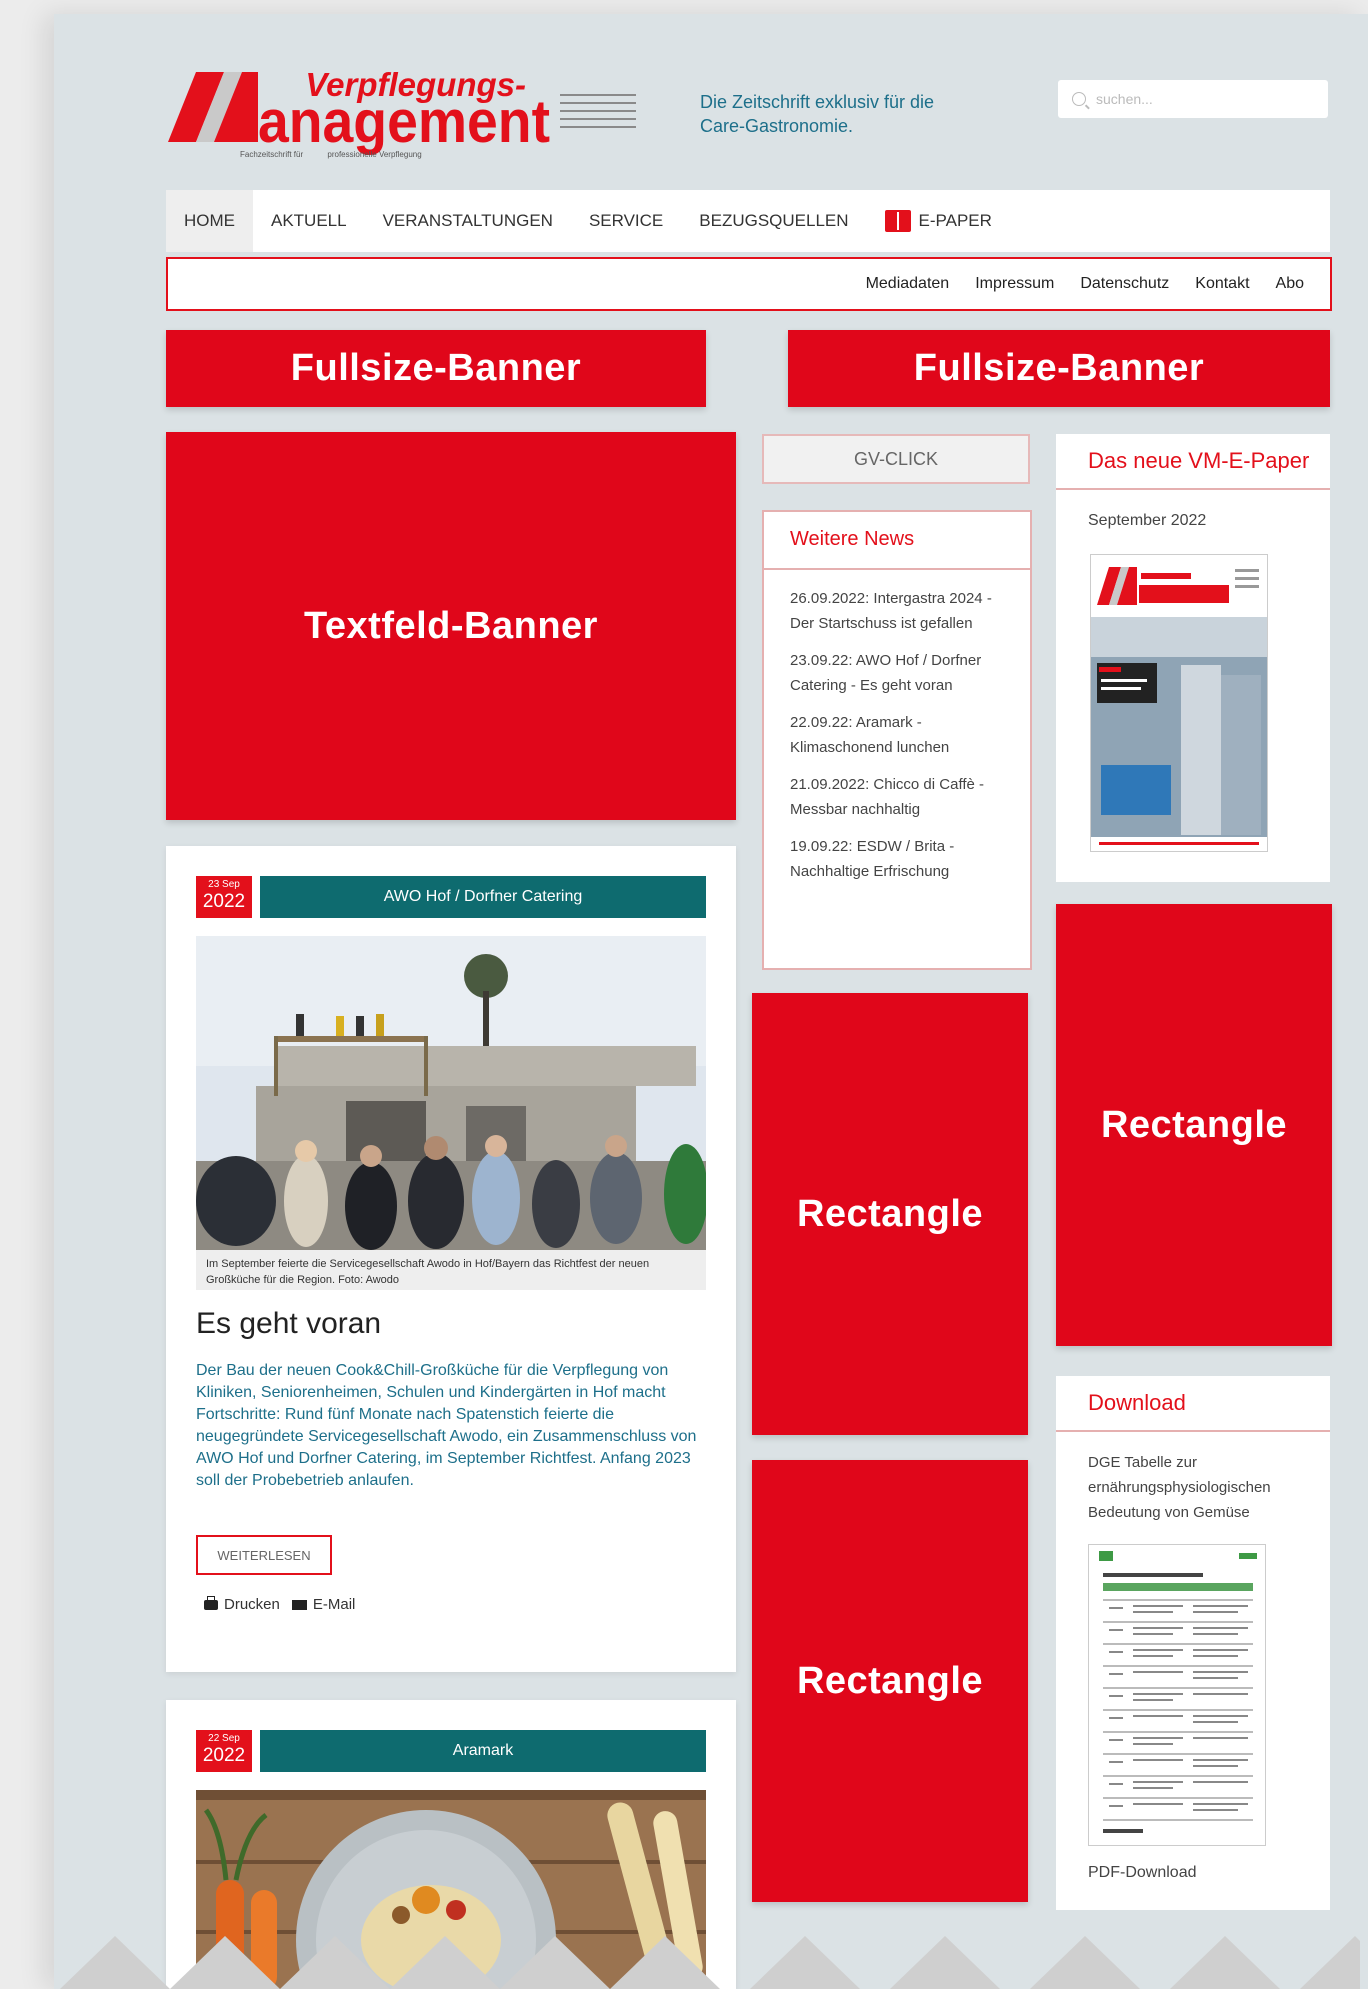 The height and width of the screenshot is (1989, 1368). I want to click on logo-fine-print, so click(598, 114).